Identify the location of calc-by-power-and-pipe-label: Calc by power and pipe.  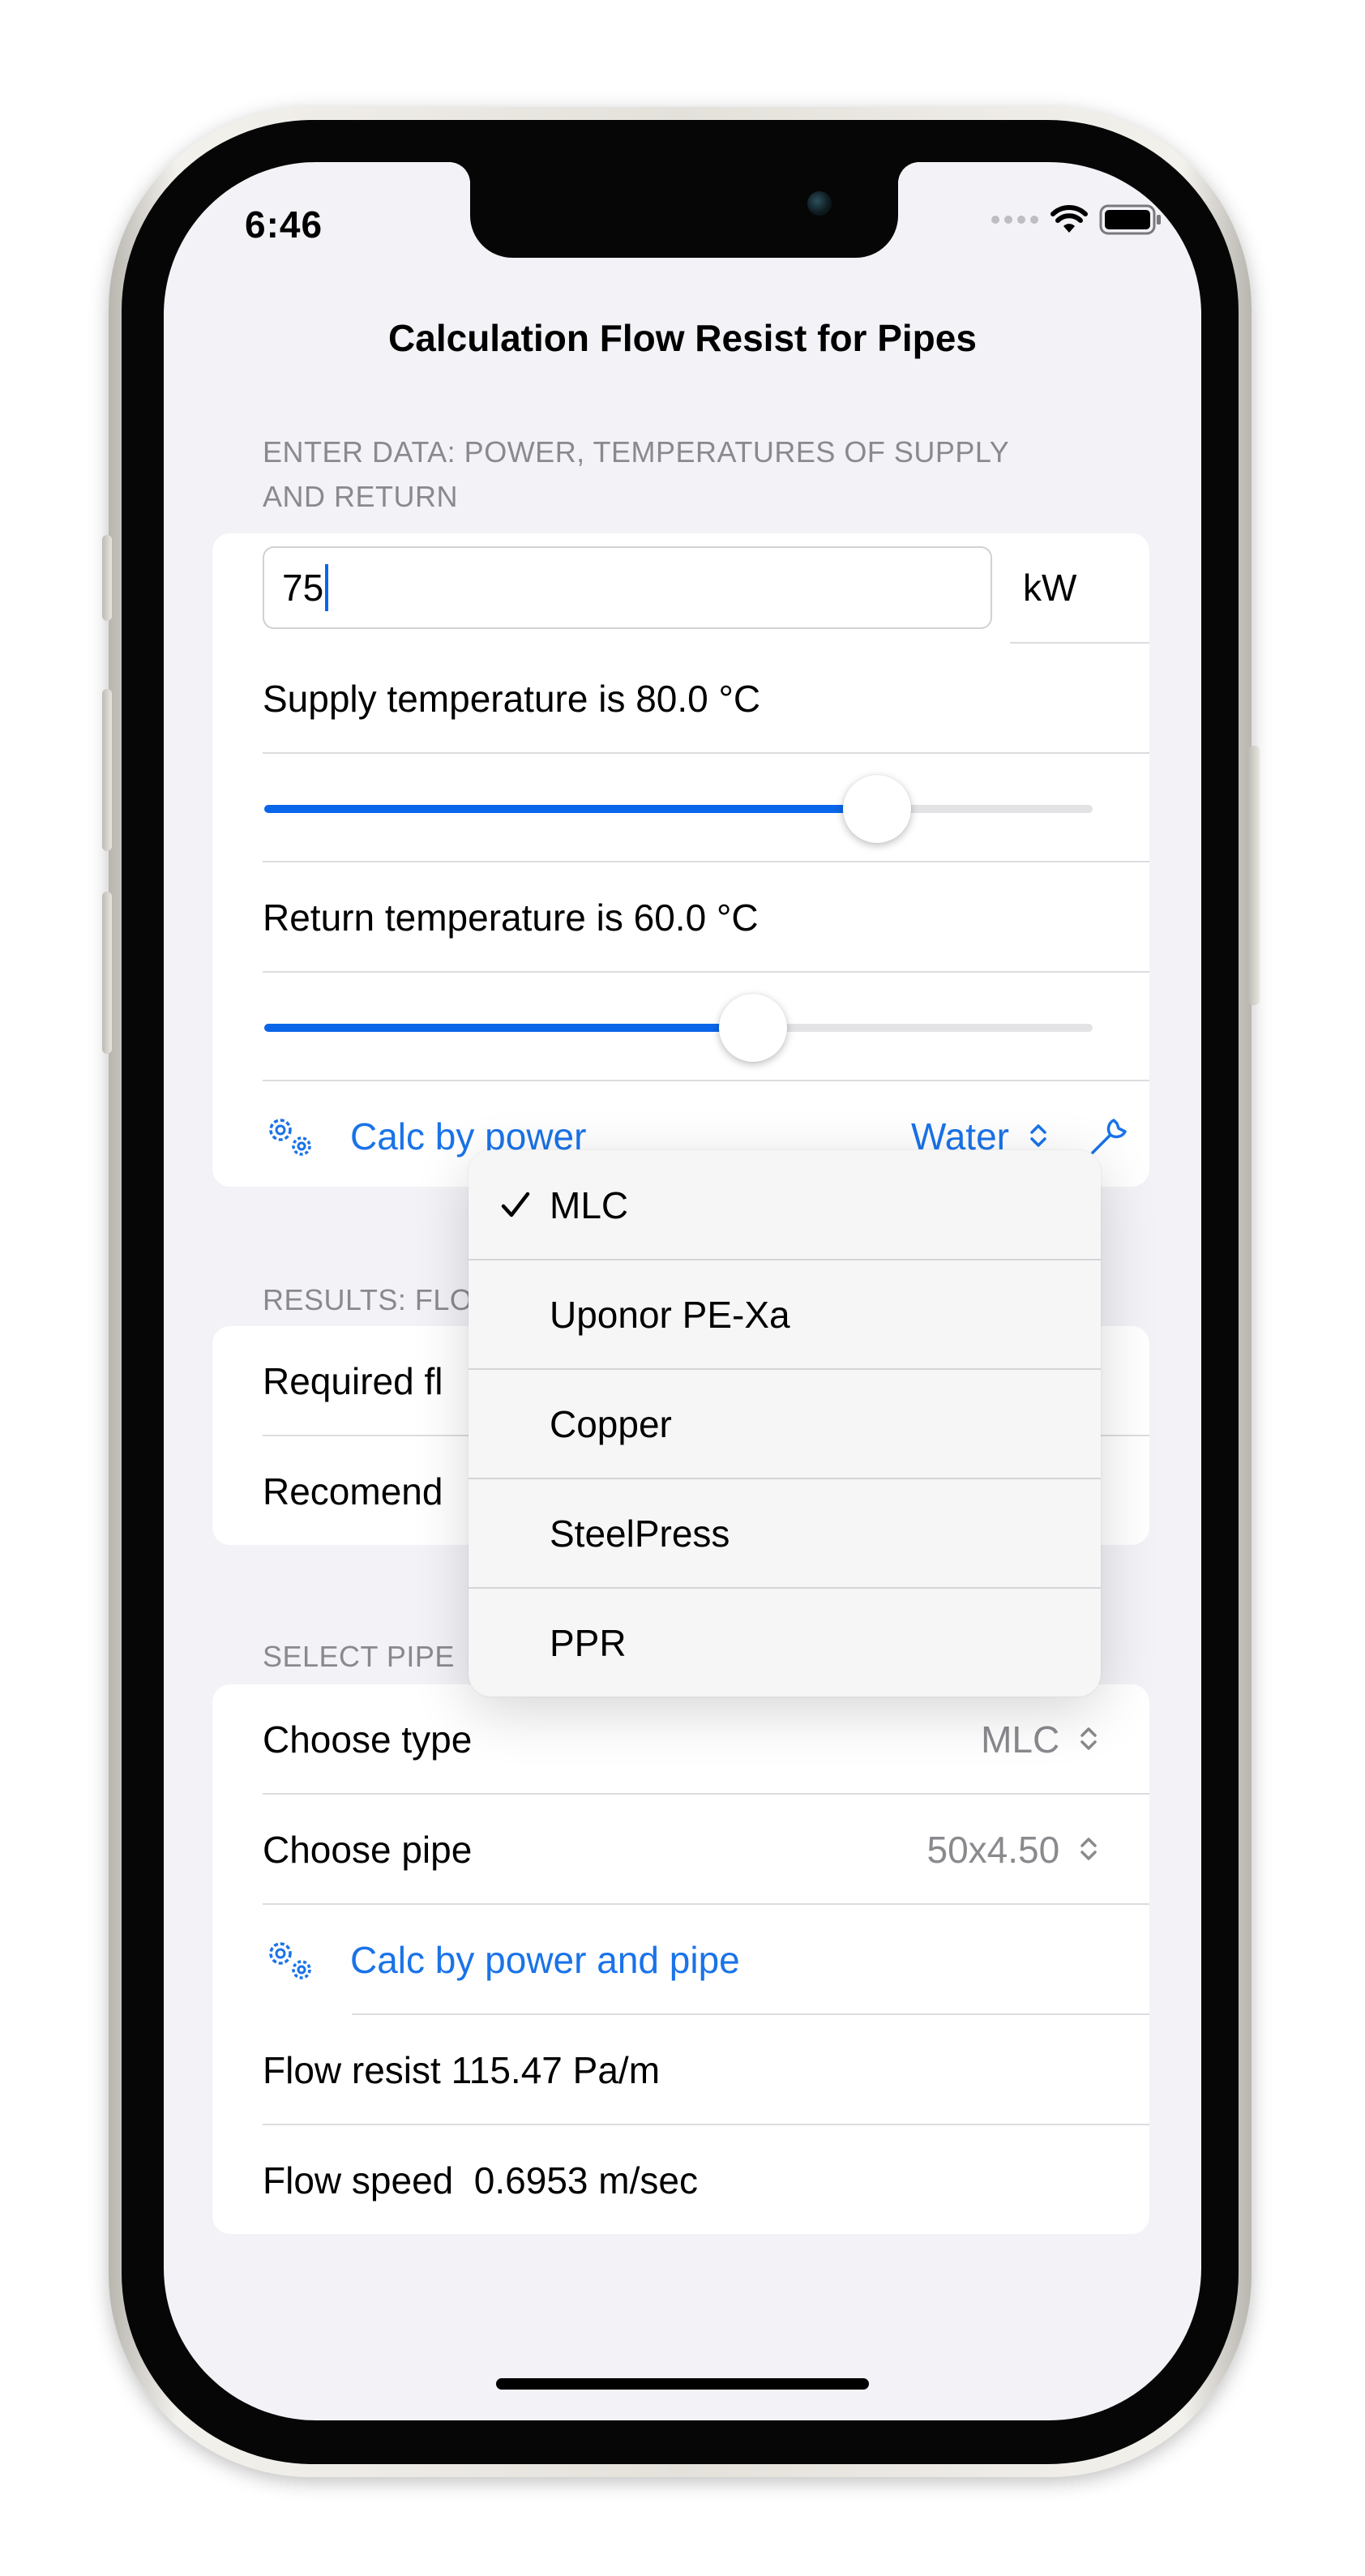
(545, 1960).